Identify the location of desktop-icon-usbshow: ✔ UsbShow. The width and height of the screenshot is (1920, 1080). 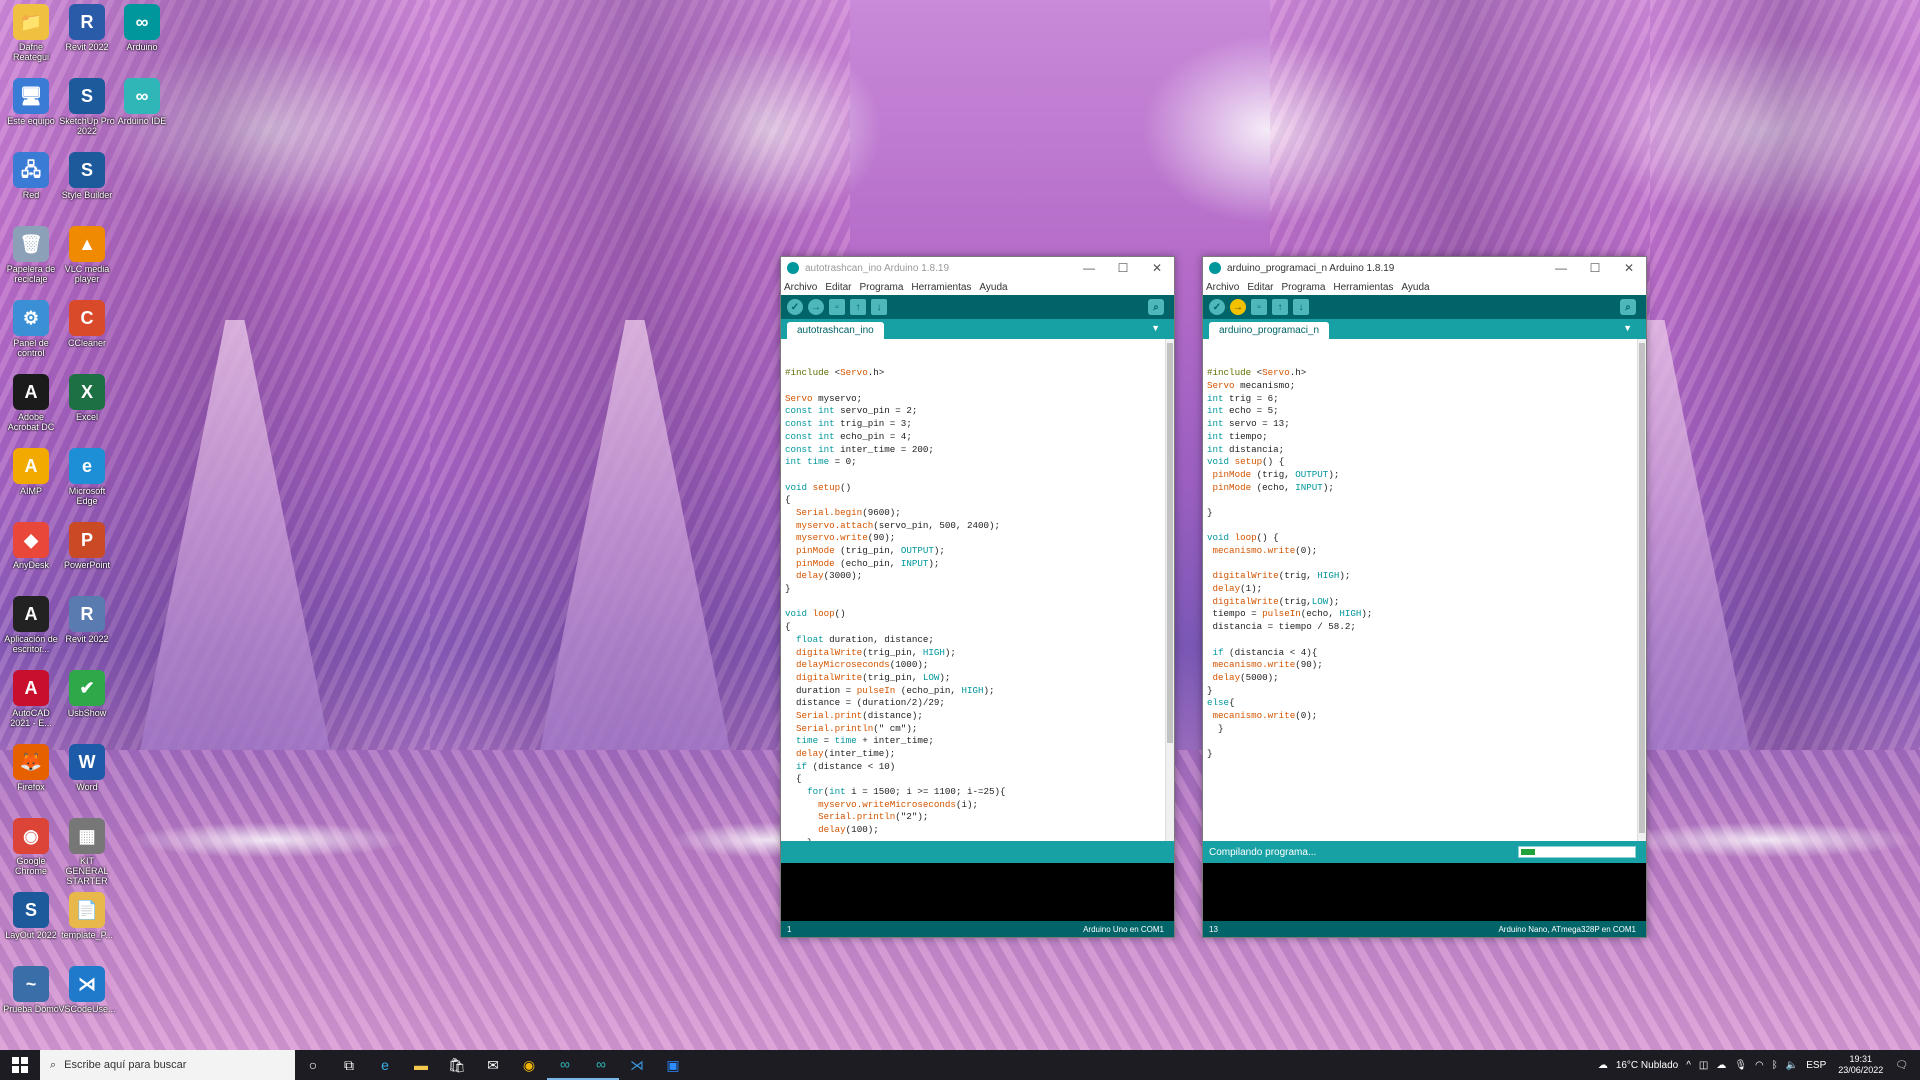
(87, 694).